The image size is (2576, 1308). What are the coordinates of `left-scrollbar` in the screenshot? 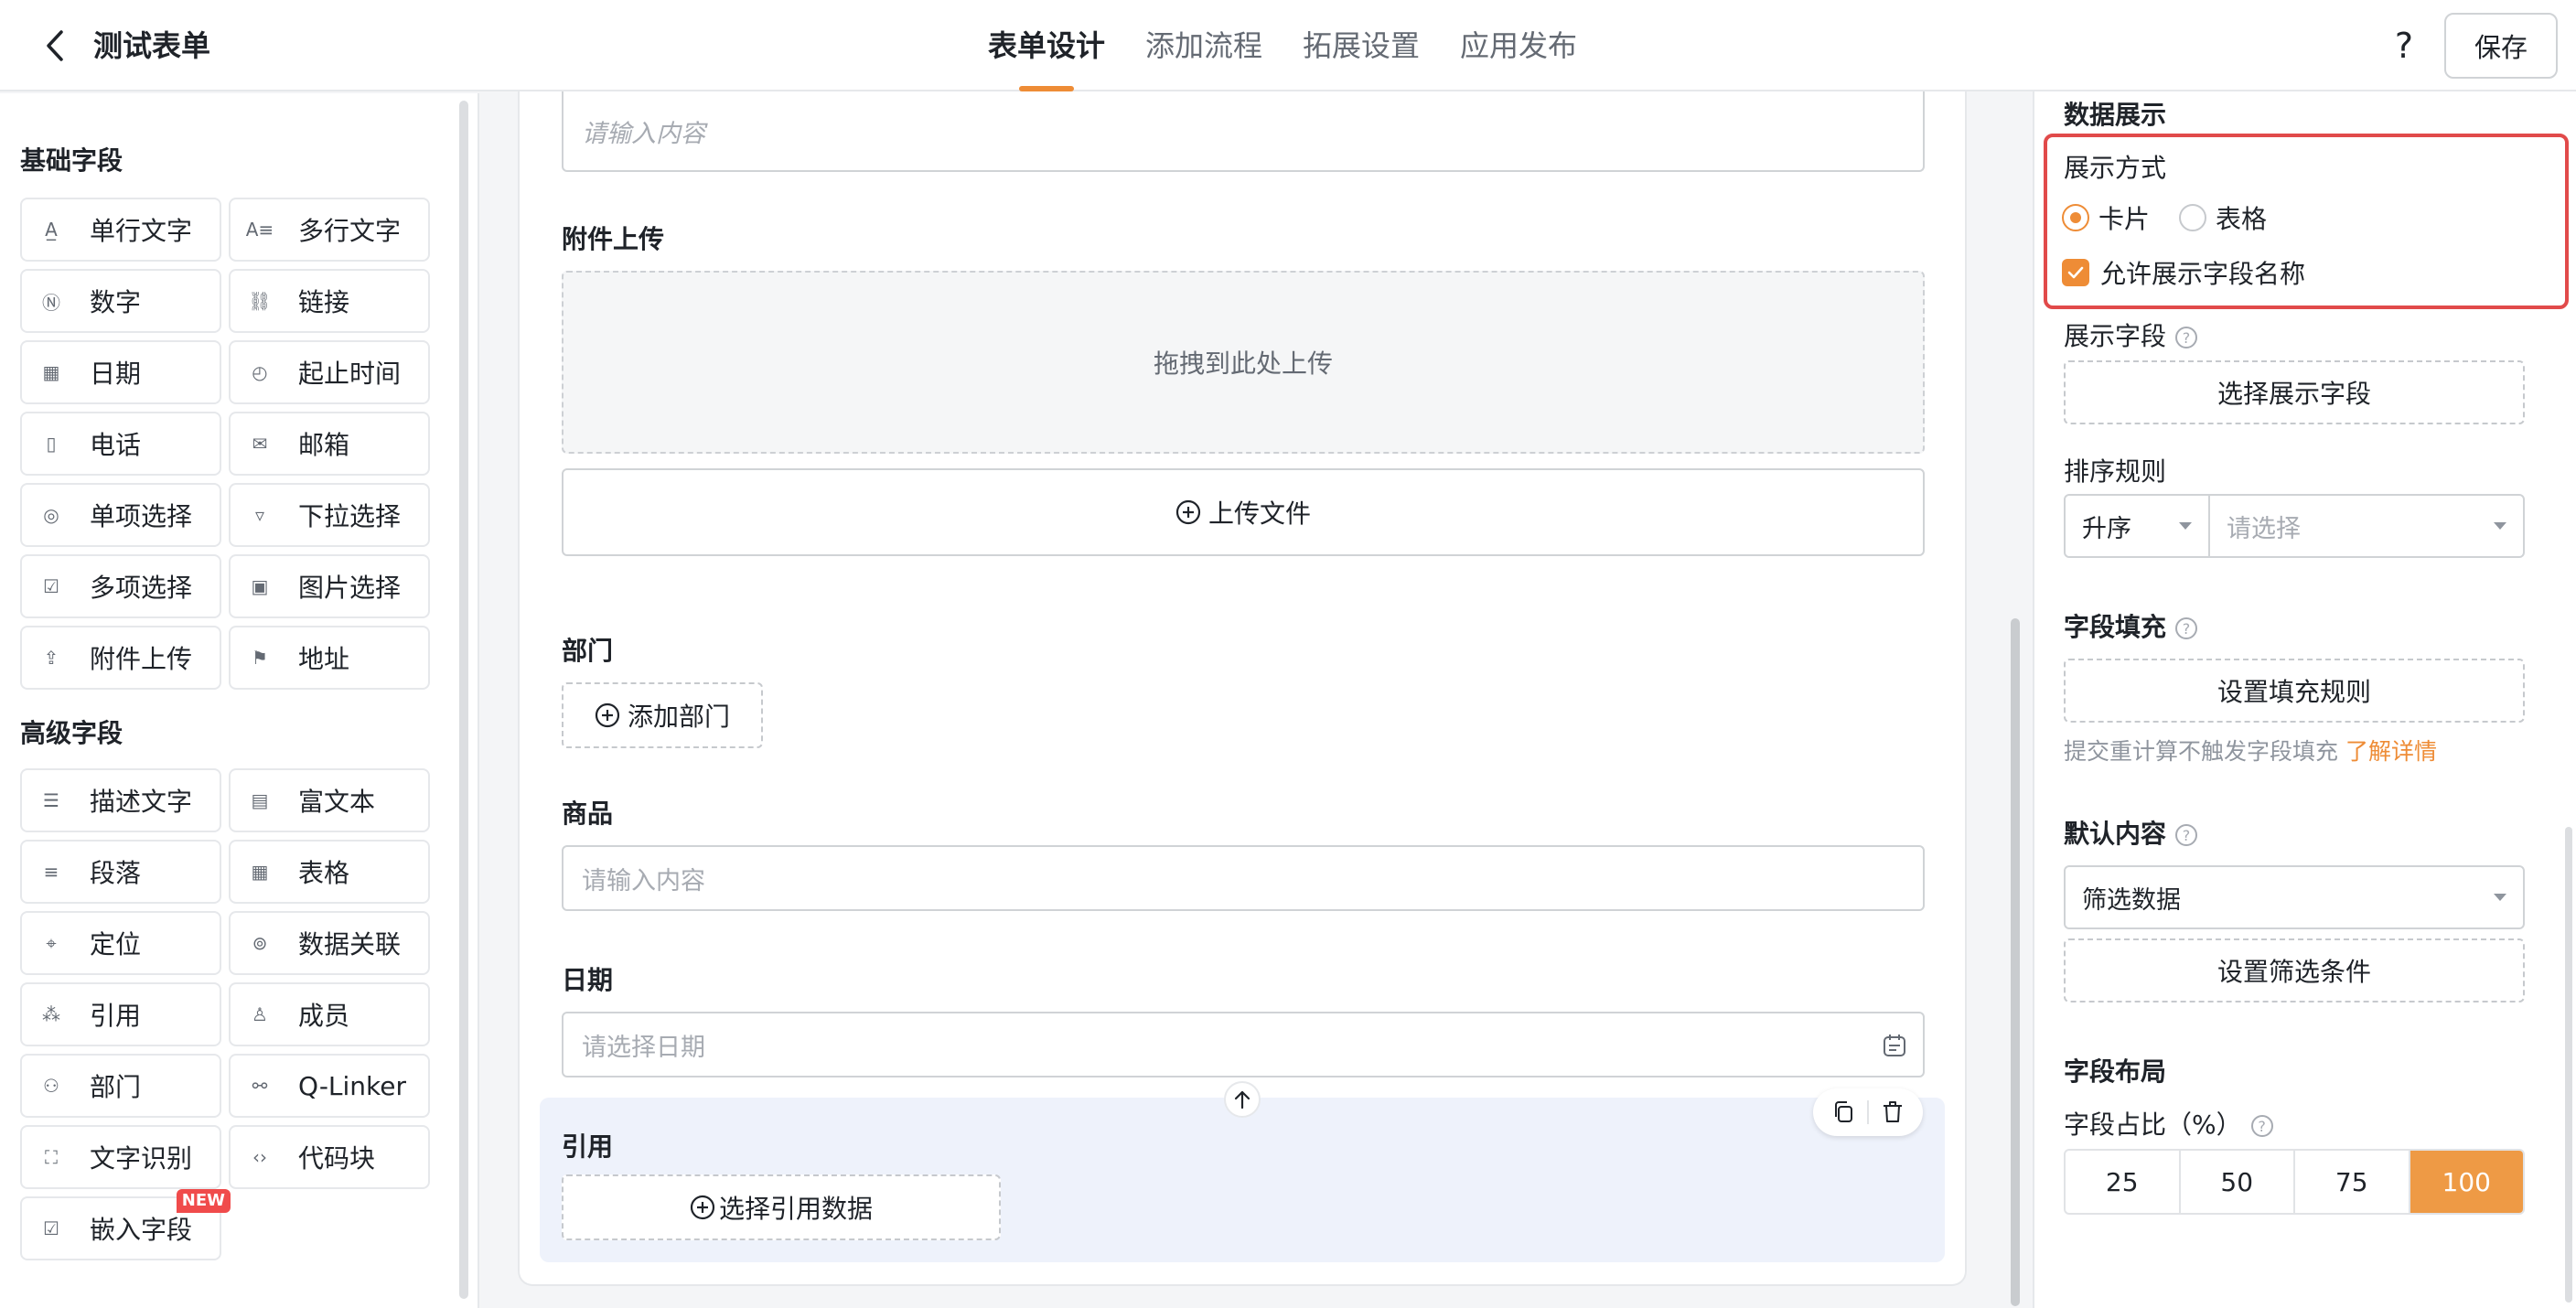 It's located at (464, 700).